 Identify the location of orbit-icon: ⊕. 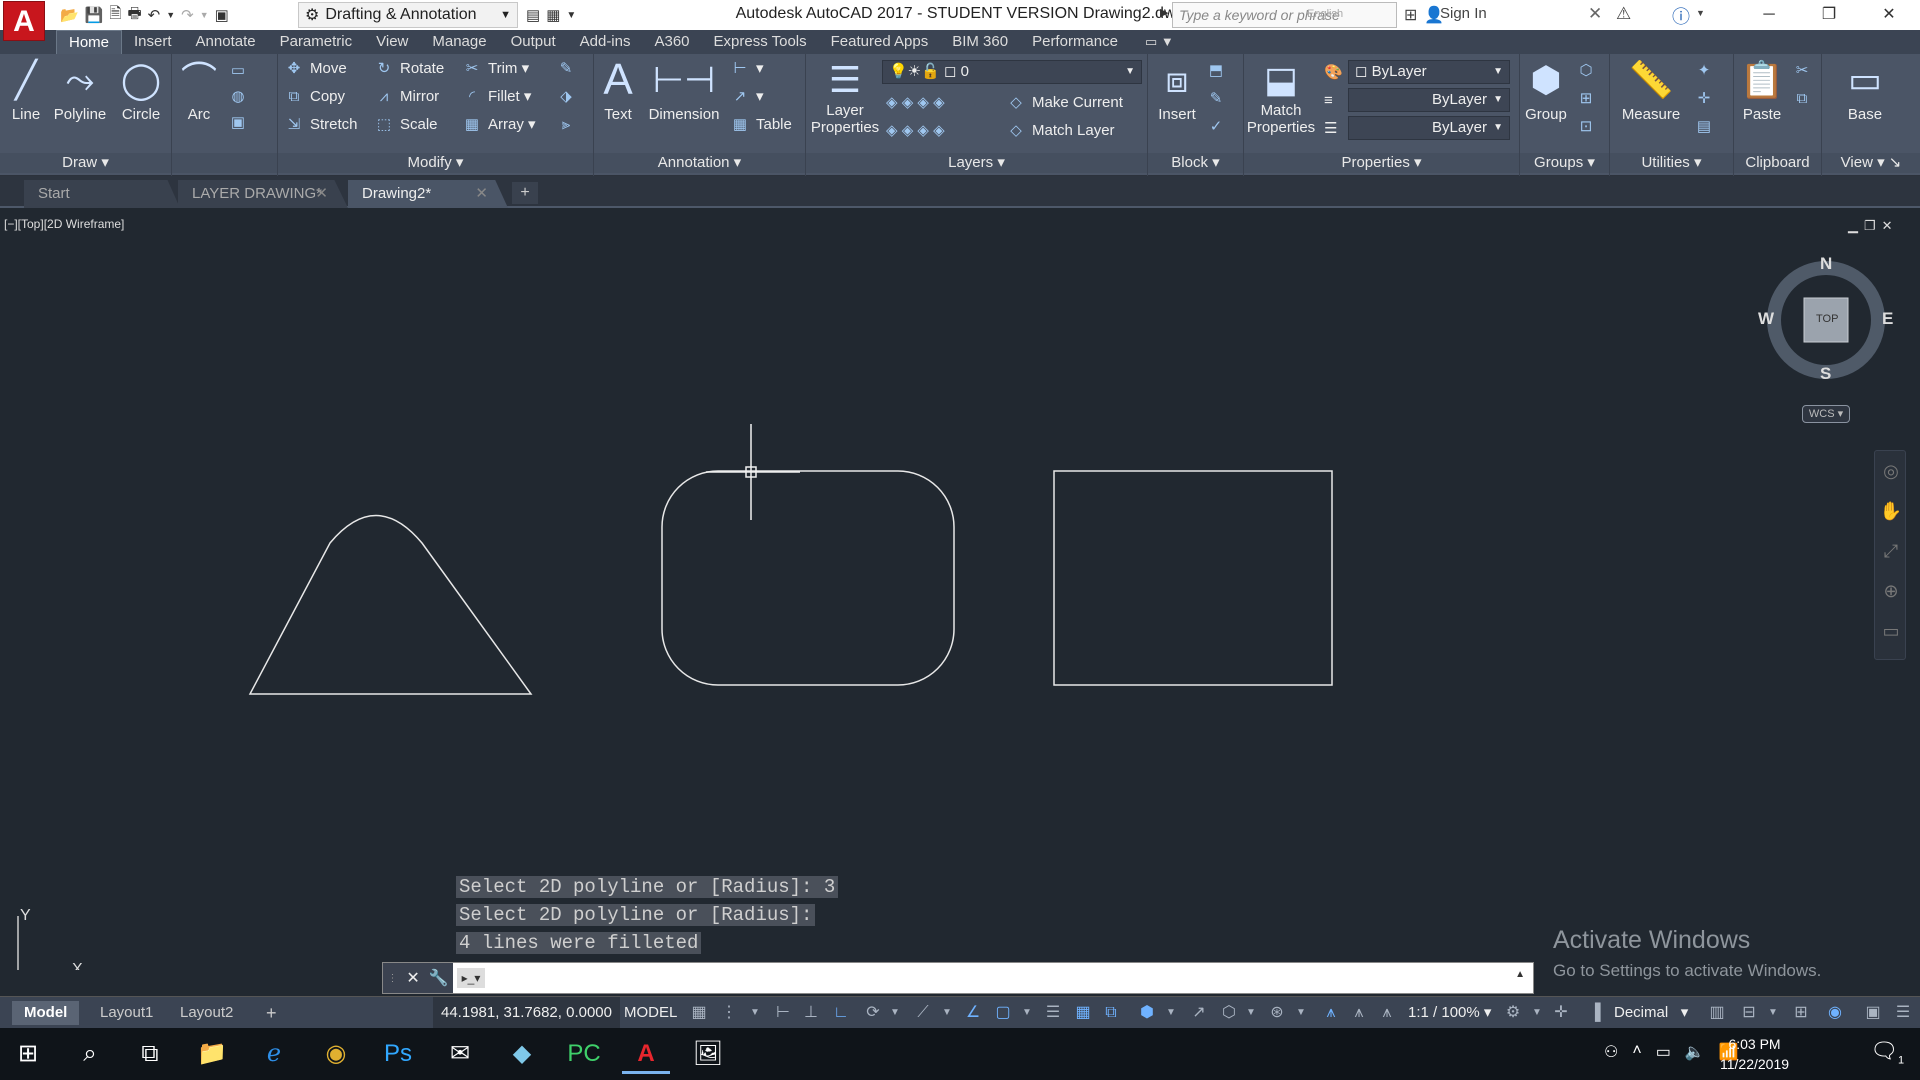
(1891, 591).